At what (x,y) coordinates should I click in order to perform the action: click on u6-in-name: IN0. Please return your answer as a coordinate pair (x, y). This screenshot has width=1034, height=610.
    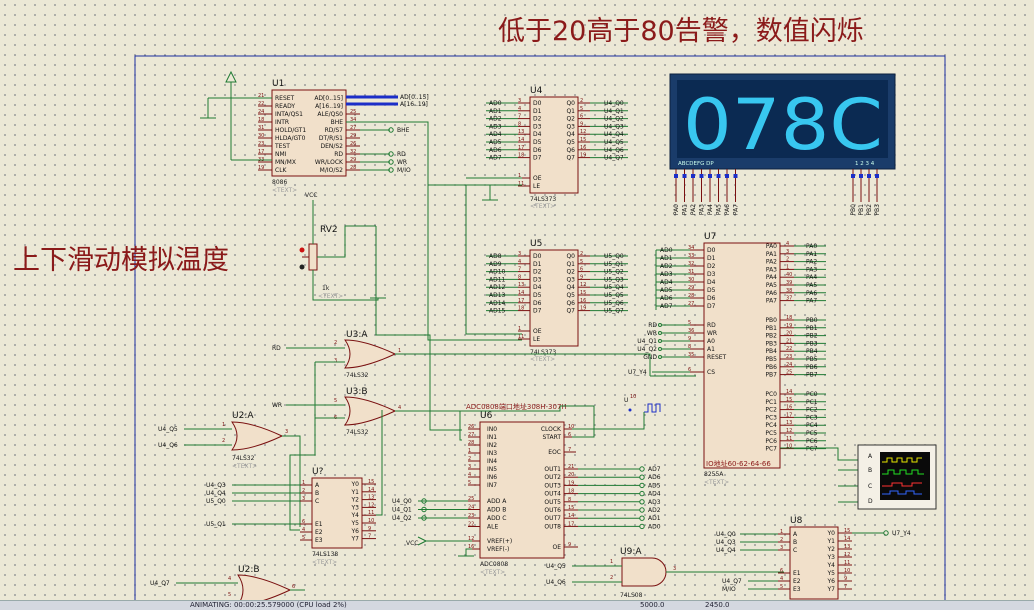
    Looking at the image, I should click on (492, 429).